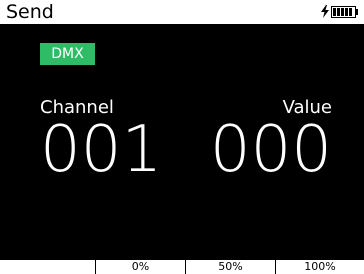 This screenshot has width=364, height=274. What do you see at coordinates (47, 267) in the screenshot?
I see `footer-item-blank` at bounding box center [47, 267].